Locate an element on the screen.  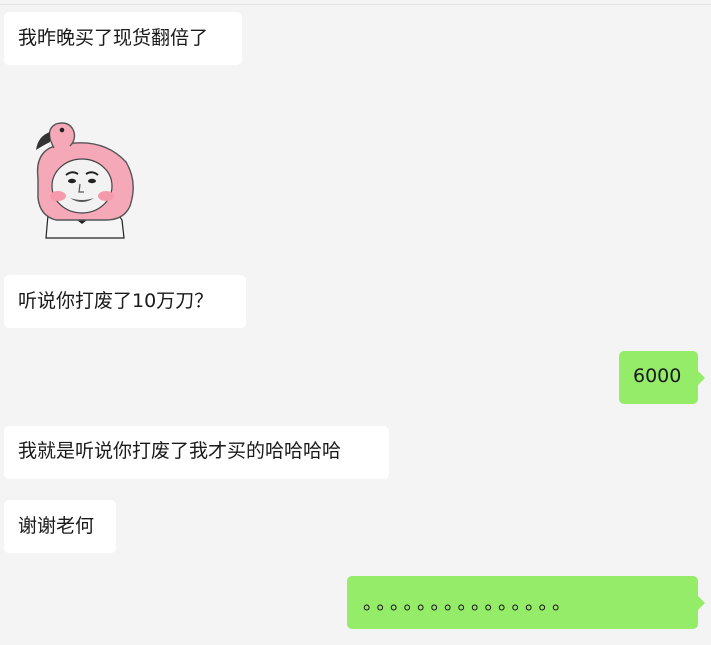
top-divider is located at coordinates (355, 4).